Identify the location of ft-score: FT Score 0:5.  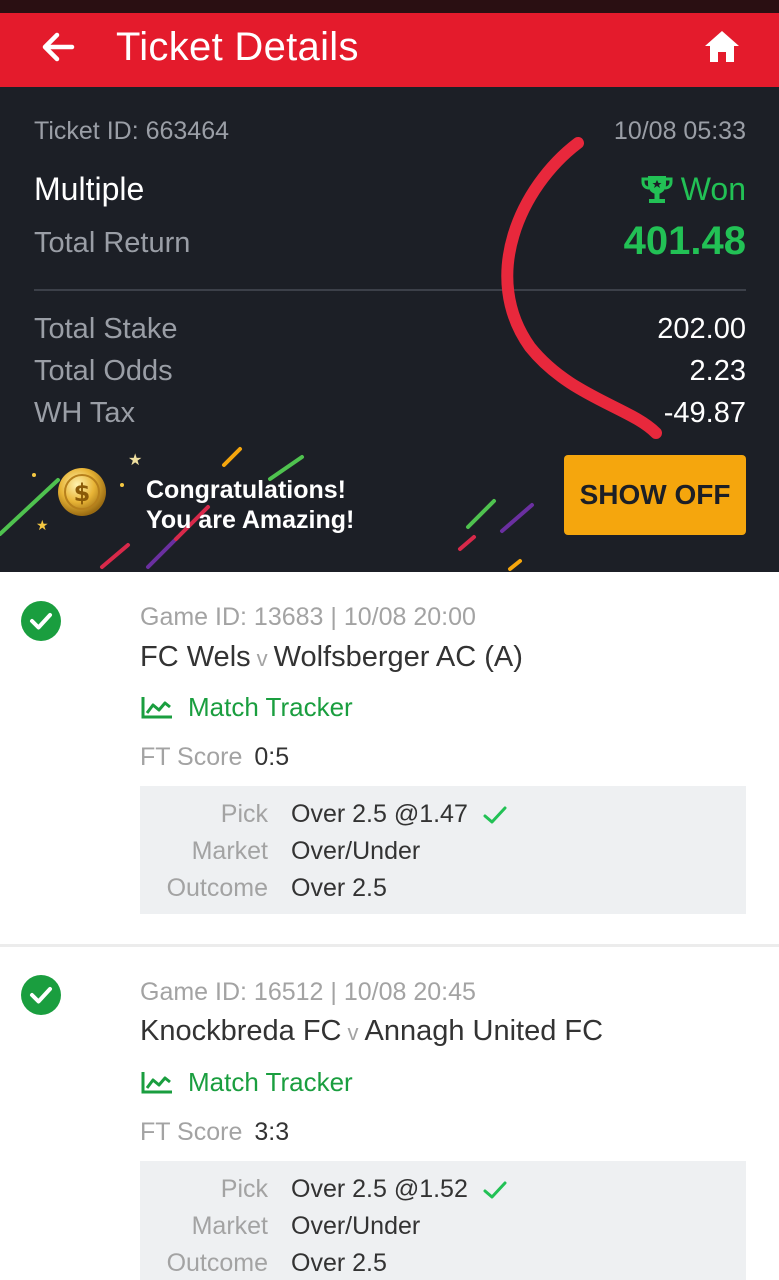
(214, 757).